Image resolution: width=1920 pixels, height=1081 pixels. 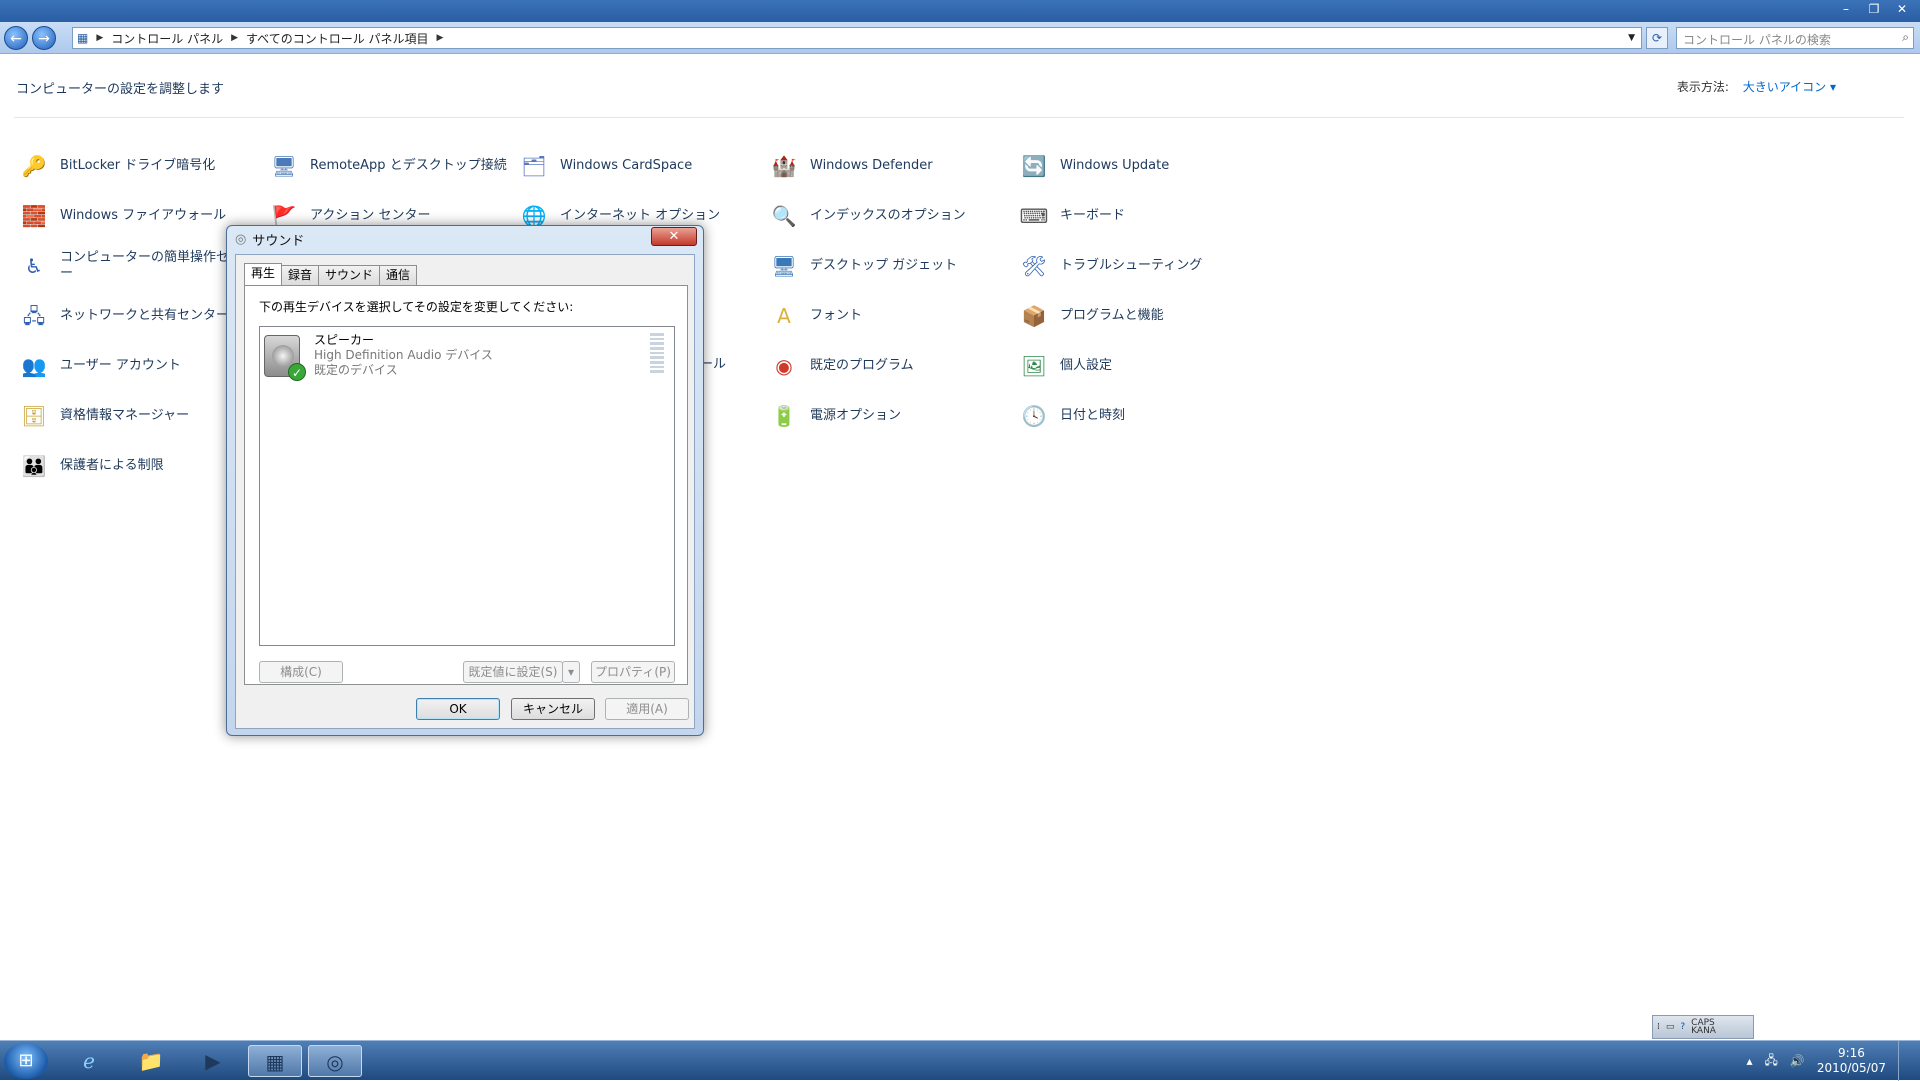 I want to click on kana-indicator: KANA, so click(x=1703, y=1031).